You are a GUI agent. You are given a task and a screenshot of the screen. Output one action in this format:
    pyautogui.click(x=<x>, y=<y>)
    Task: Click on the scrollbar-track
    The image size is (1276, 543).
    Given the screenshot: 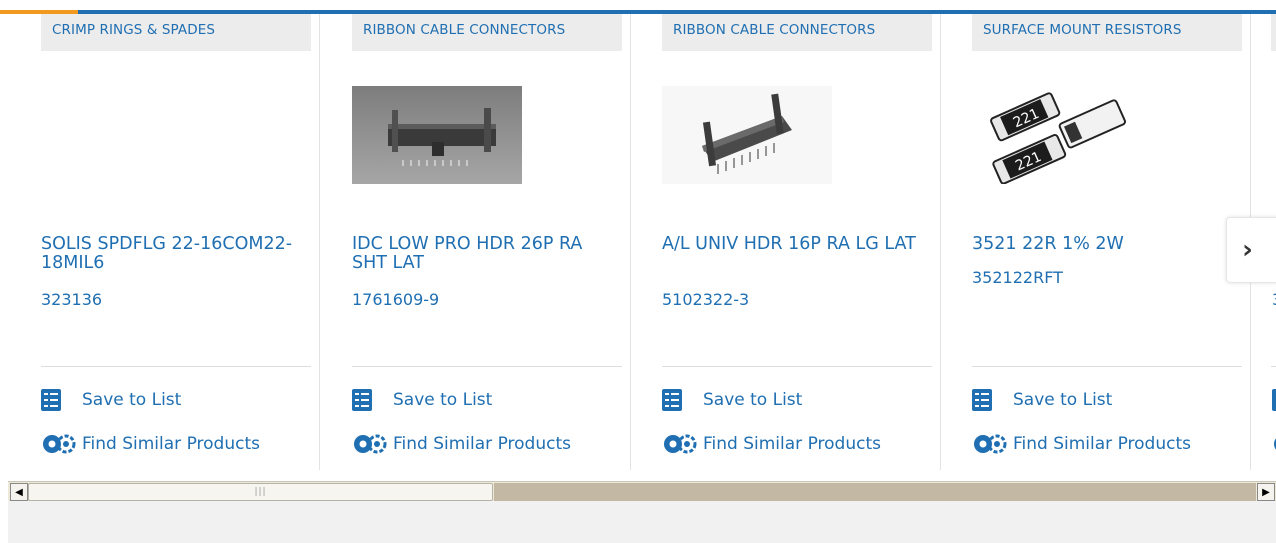 What is the action you would take?
    pyautogui.click(x=875, y=492)
    